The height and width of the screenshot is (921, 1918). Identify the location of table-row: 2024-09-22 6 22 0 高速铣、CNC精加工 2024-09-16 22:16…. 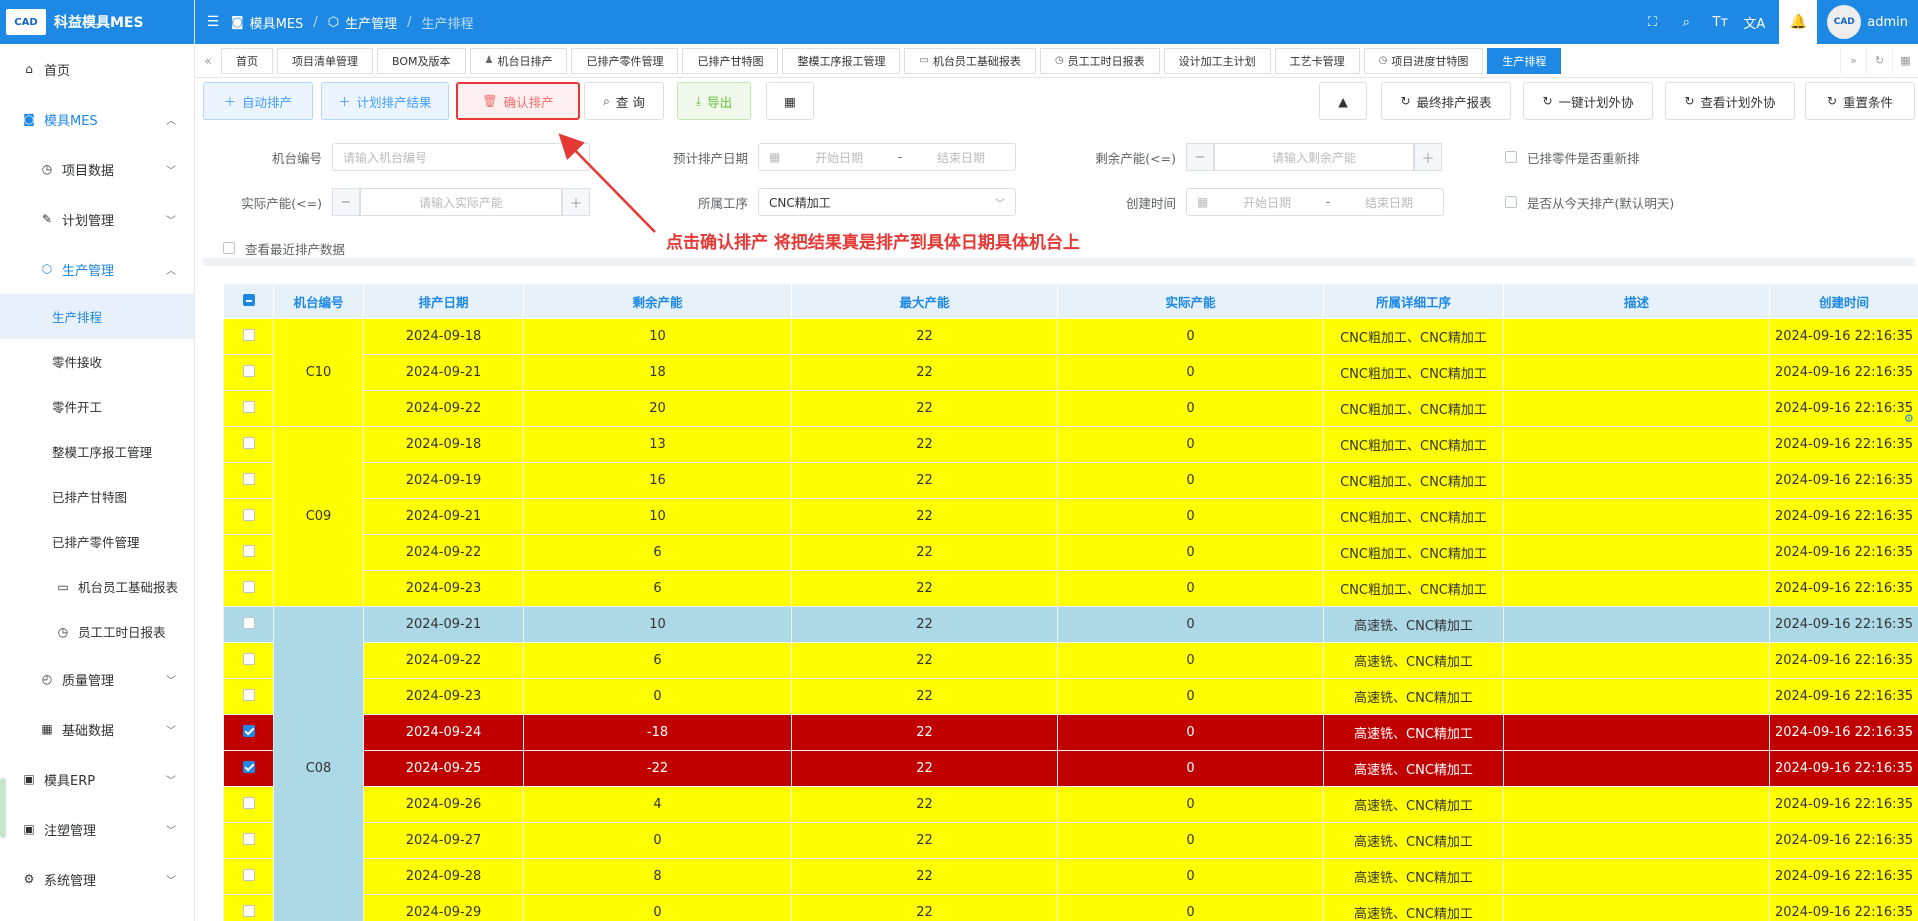
(1070, 660).